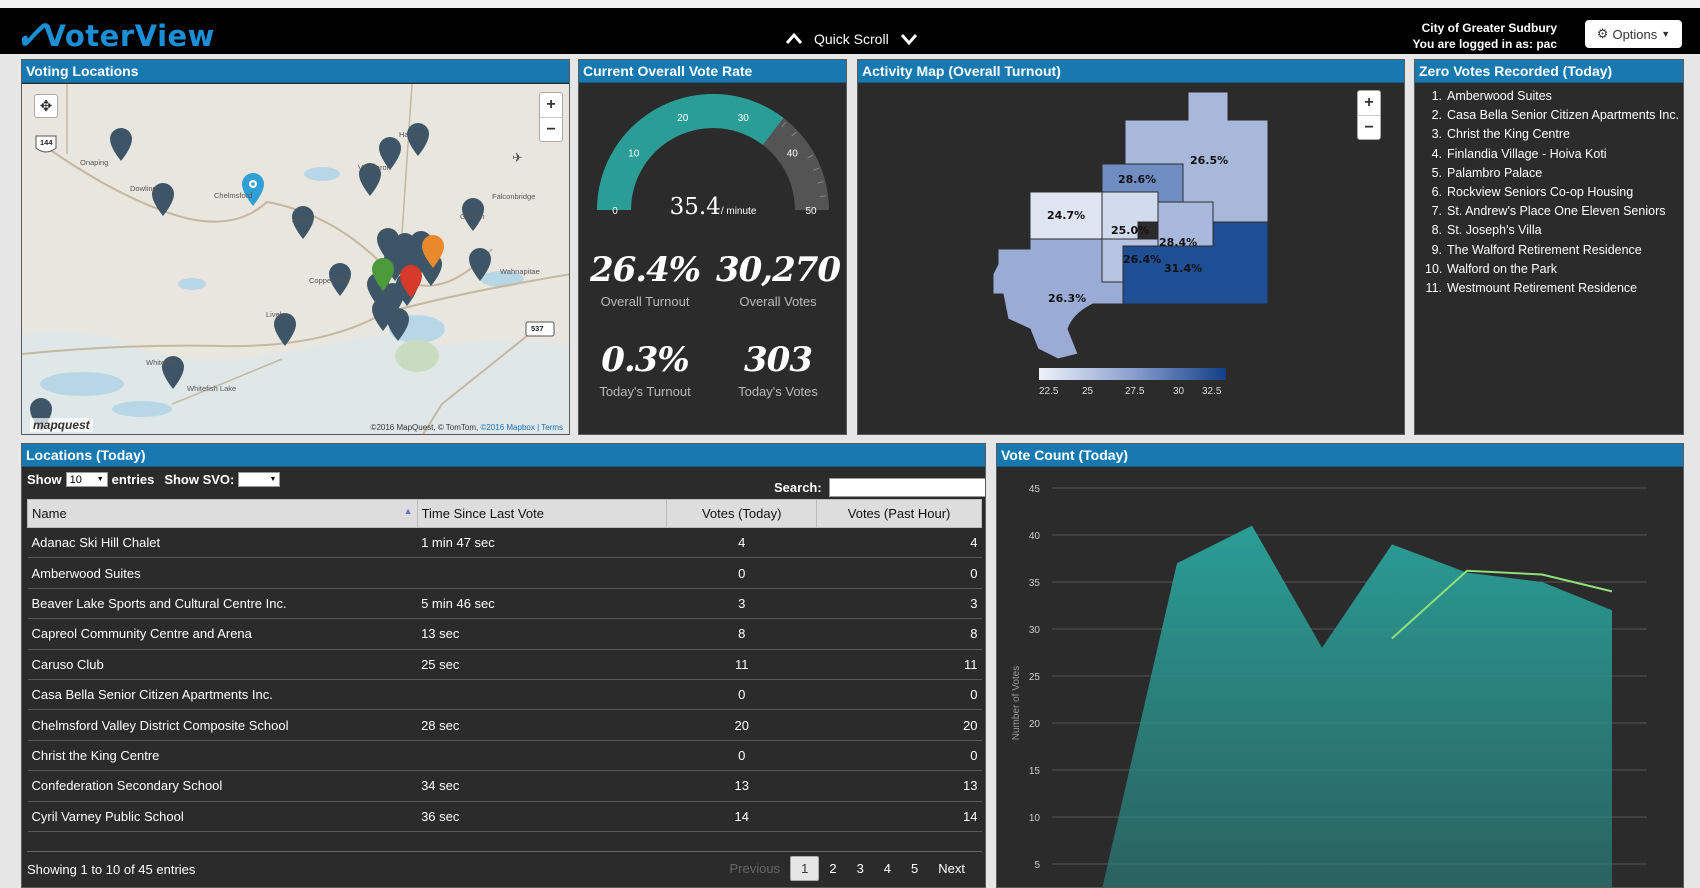  What do you see at coordinates (1436, 230) in the screenshot?
I see `item-number: 8.` at bounding box center [1436, 230].